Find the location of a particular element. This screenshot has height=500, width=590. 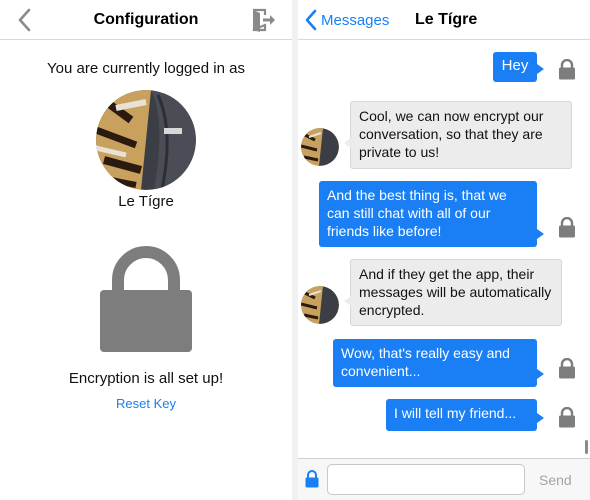

contact-name: Le Tígre is located at coordinates (446, 19).